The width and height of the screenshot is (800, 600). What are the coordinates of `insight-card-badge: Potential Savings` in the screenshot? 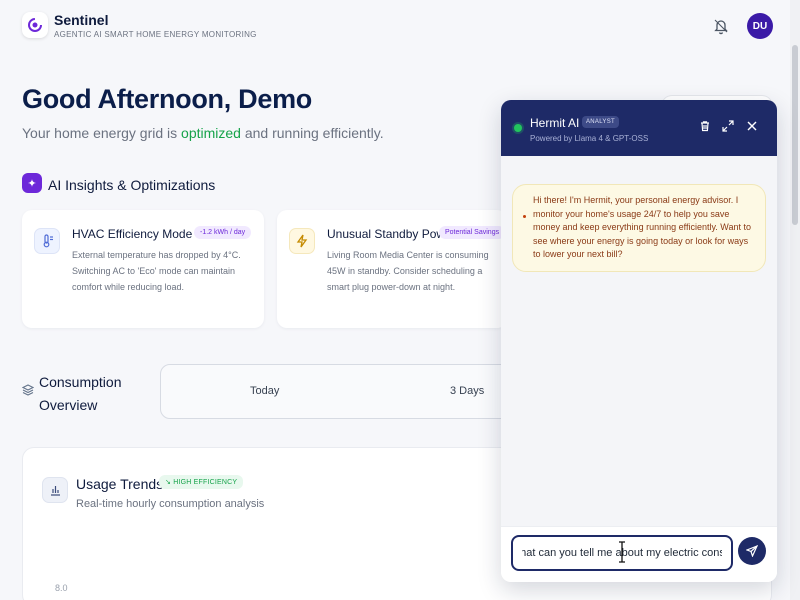 It's located at (472, 232).